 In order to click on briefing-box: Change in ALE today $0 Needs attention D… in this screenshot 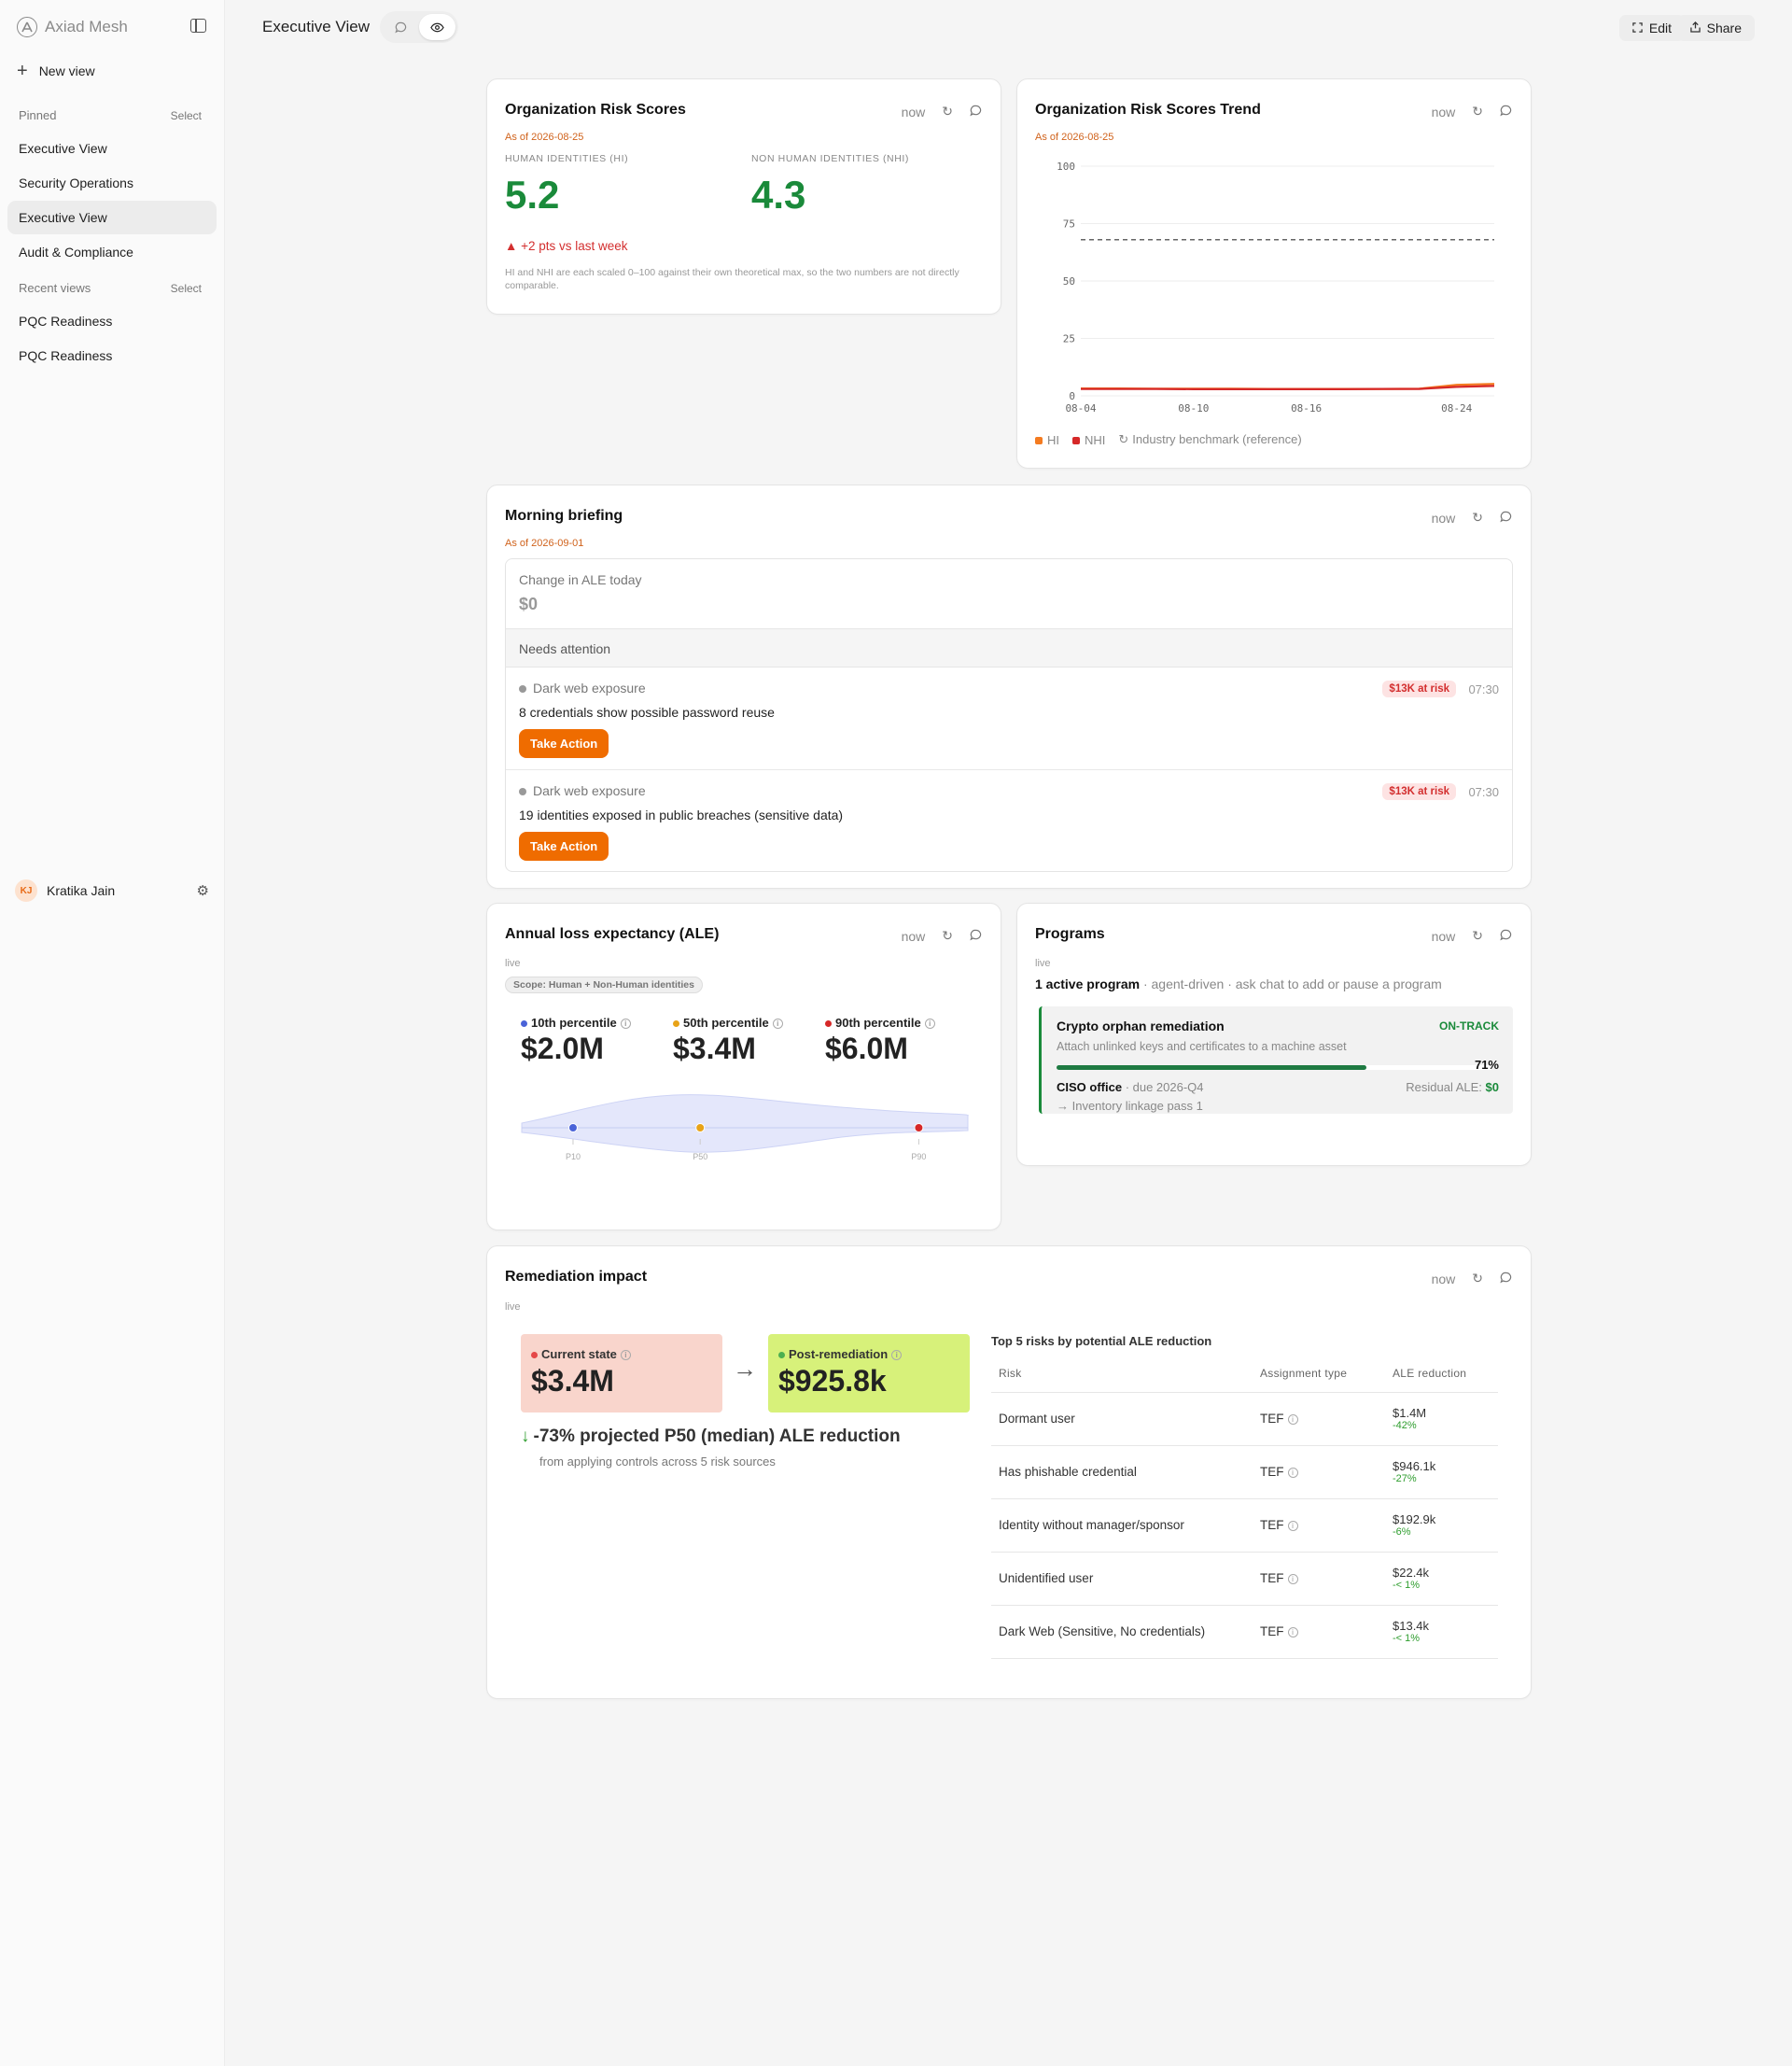, I will do `click(1009, 715)`.